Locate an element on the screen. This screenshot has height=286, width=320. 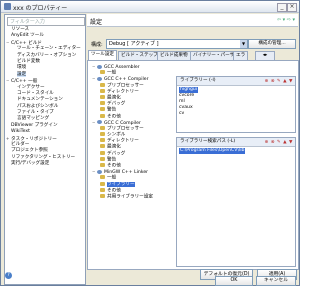
sidebar-item-label: タスク・リポジトリー is located at coordinates (34, 139).